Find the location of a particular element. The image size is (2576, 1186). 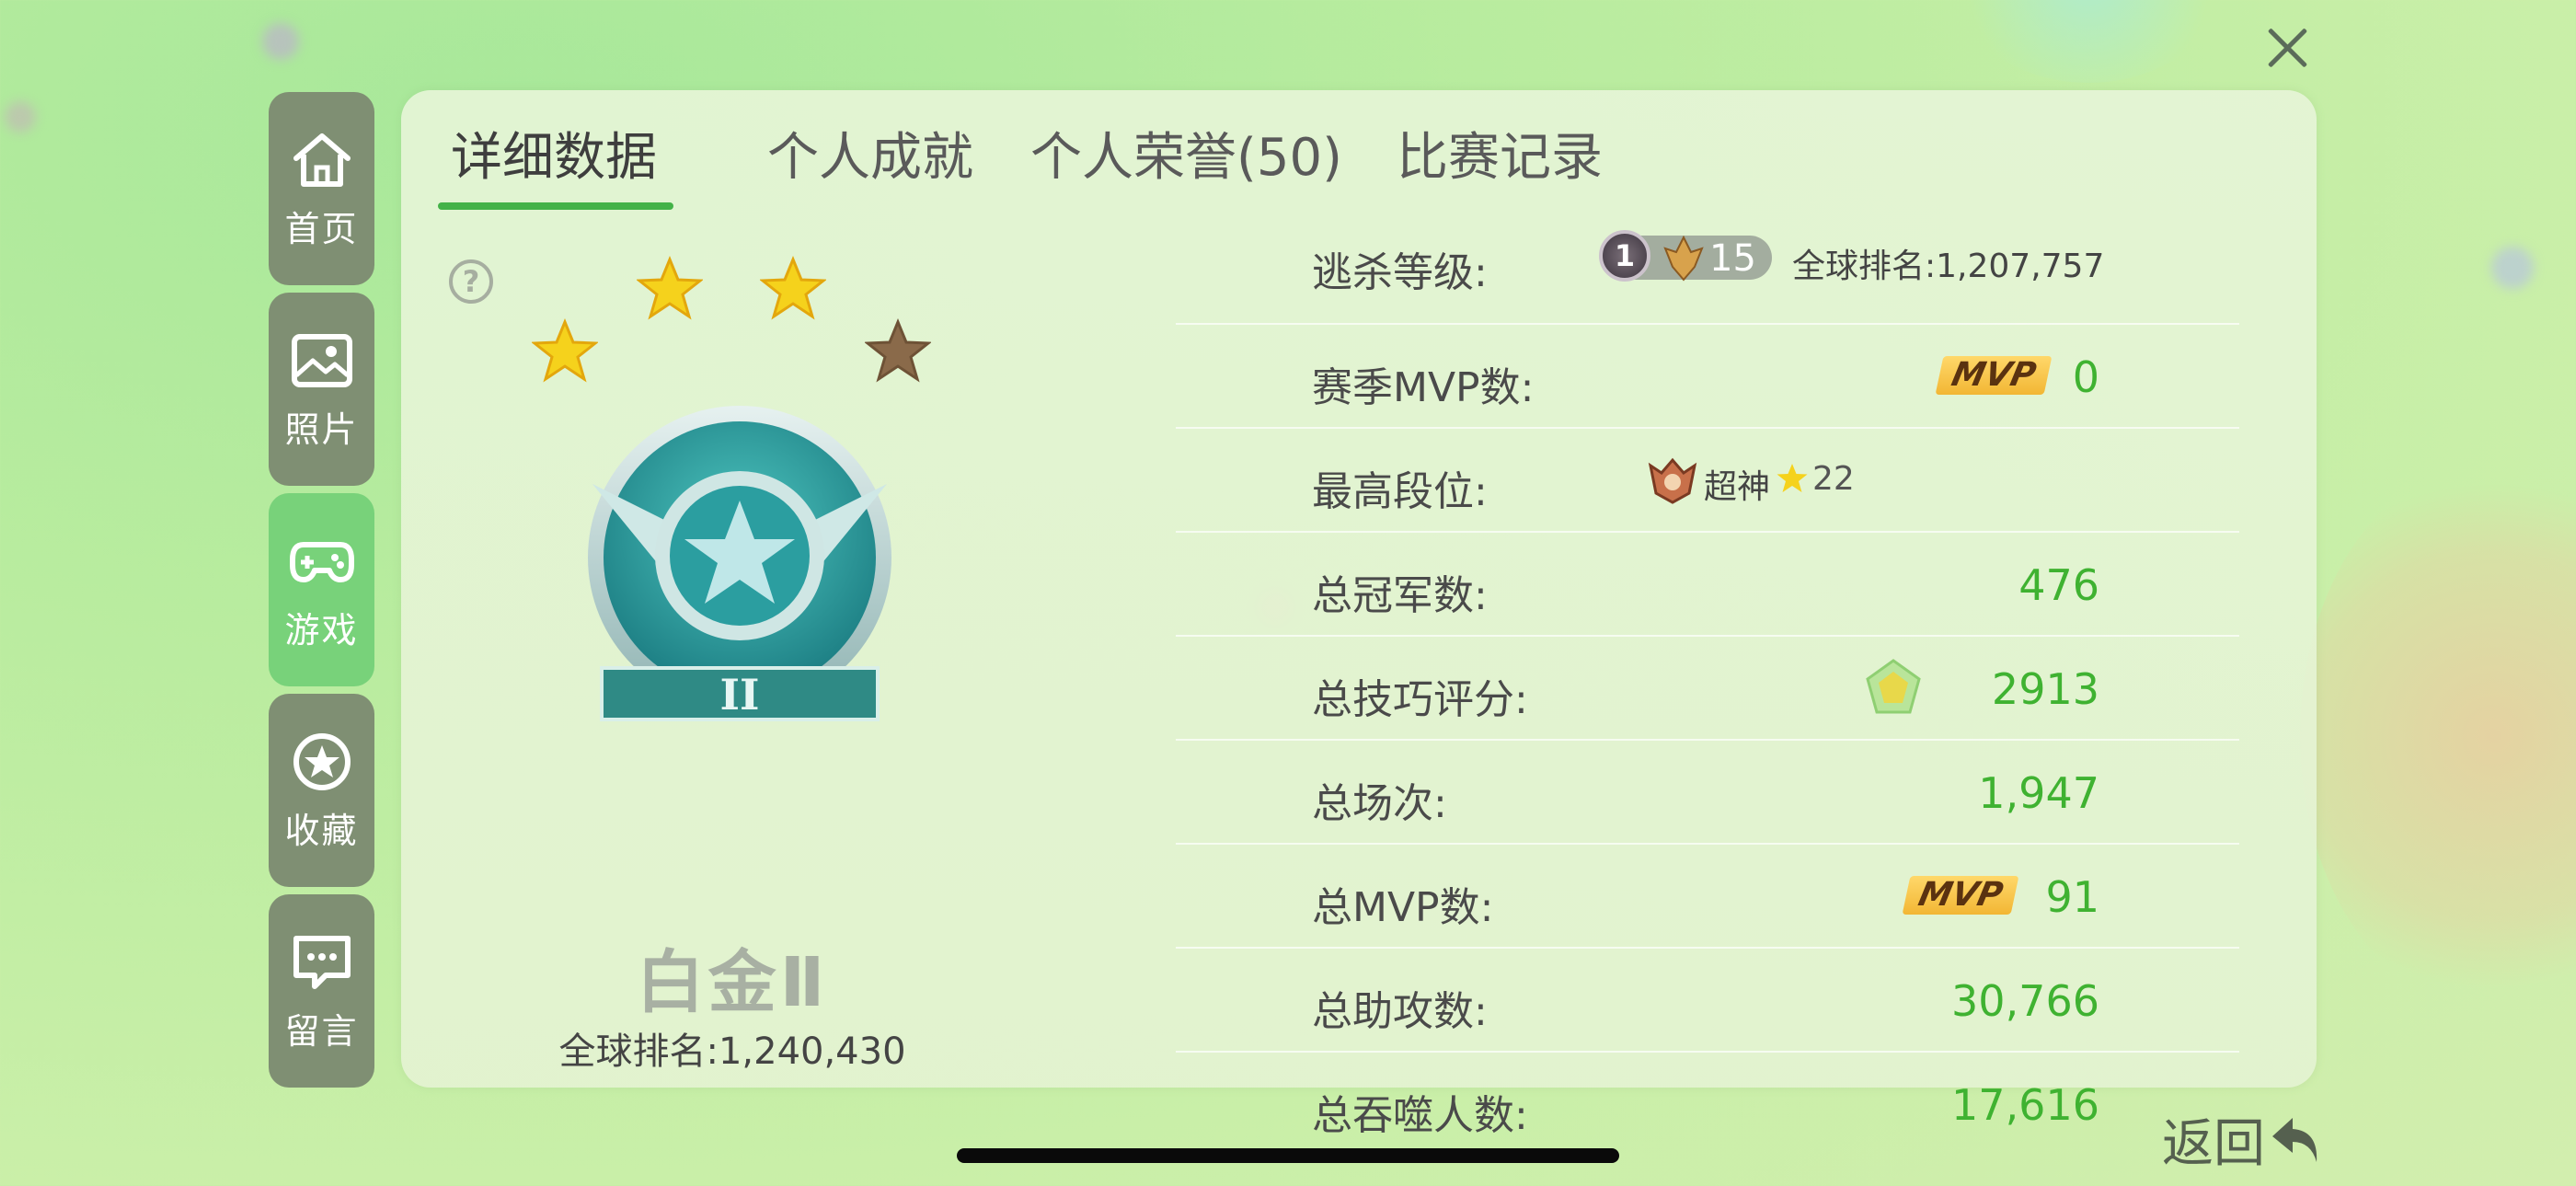

sidebar-item-home: 首页 is located at coordinates (321, 188).